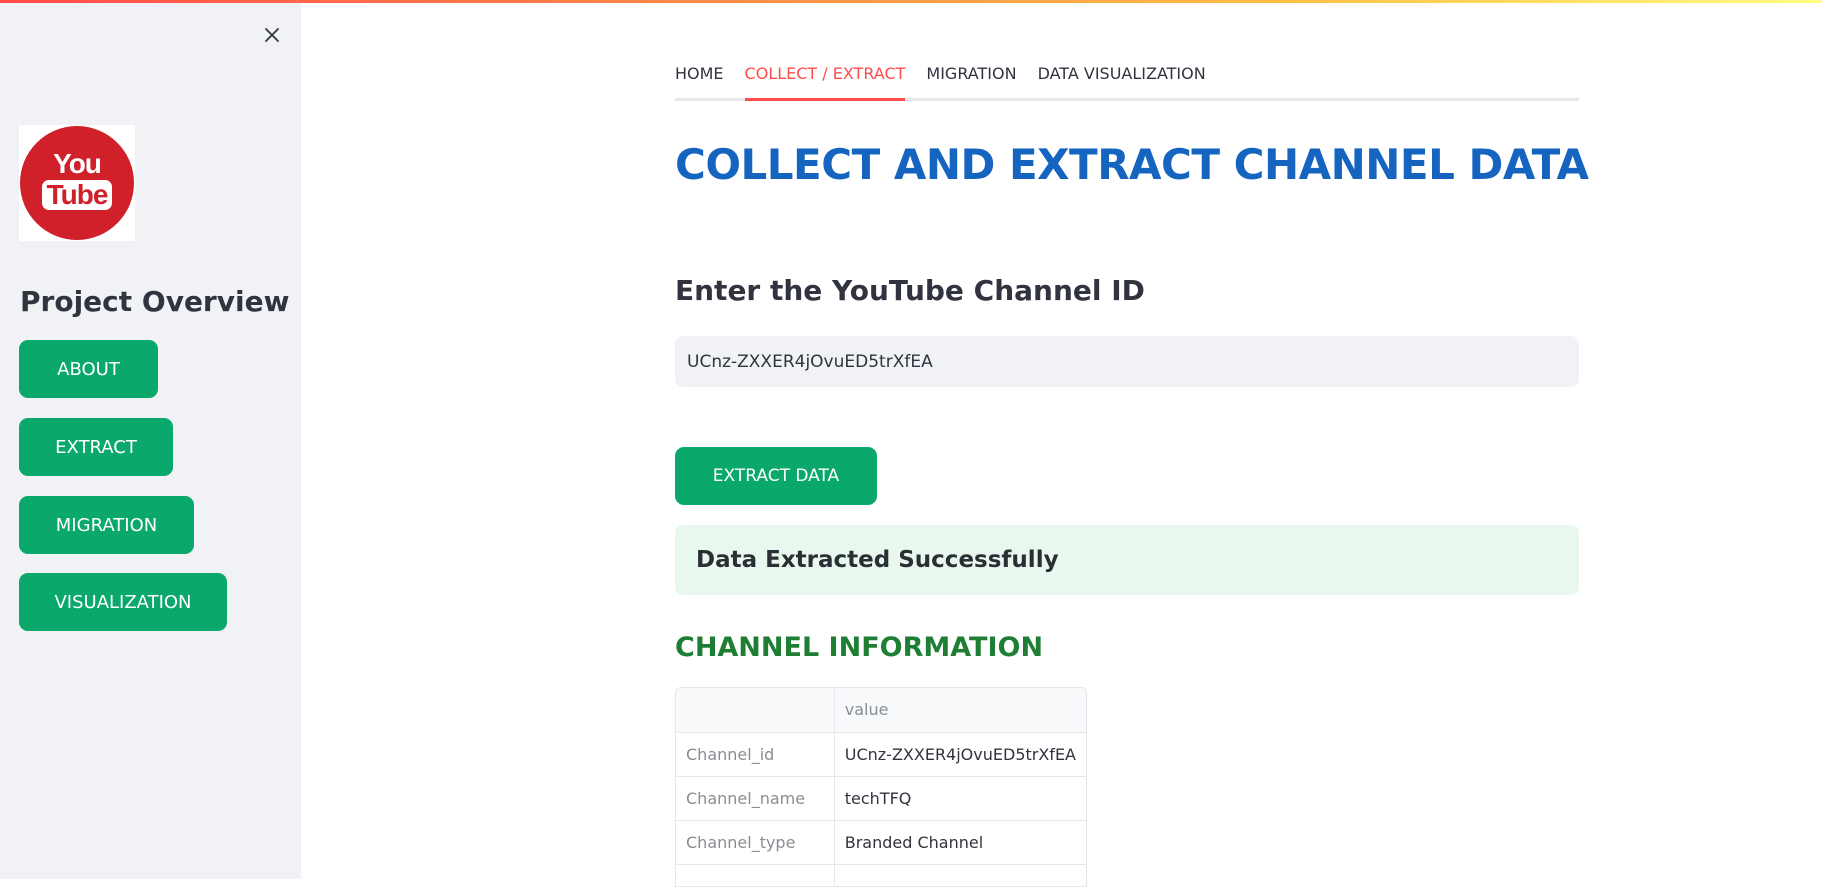 The height and width of the screenshot is (887, 1822). What do you see at coordinates (824, 74) in the screenshot?
I see `tab-collect-extract: COLLECT / EXTRACT` at bounding box center [824, 74].